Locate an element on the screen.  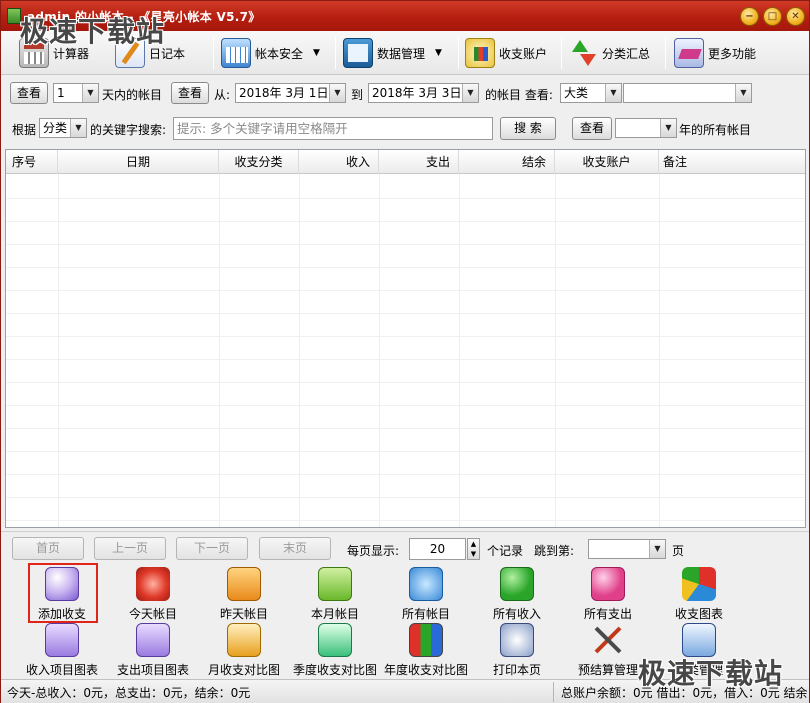
toolbar-label: 更多功能 is located at coordinates (732, 53).